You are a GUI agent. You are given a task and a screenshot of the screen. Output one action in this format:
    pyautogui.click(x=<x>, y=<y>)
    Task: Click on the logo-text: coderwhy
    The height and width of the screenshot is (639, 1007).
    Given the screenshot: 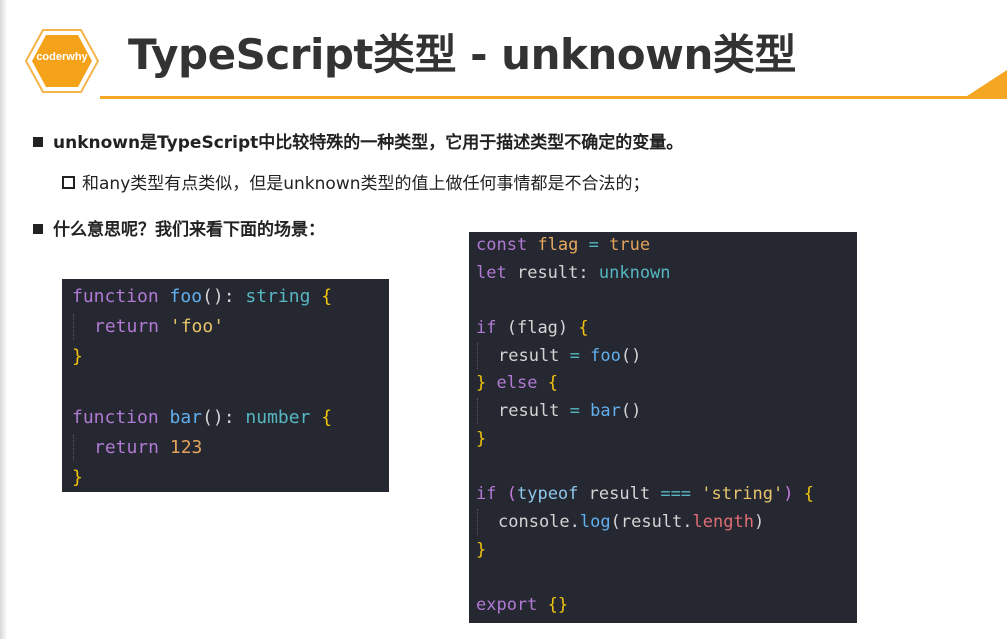 What is the action you would take?
    pyautogui.click(x=62, y=57)
    